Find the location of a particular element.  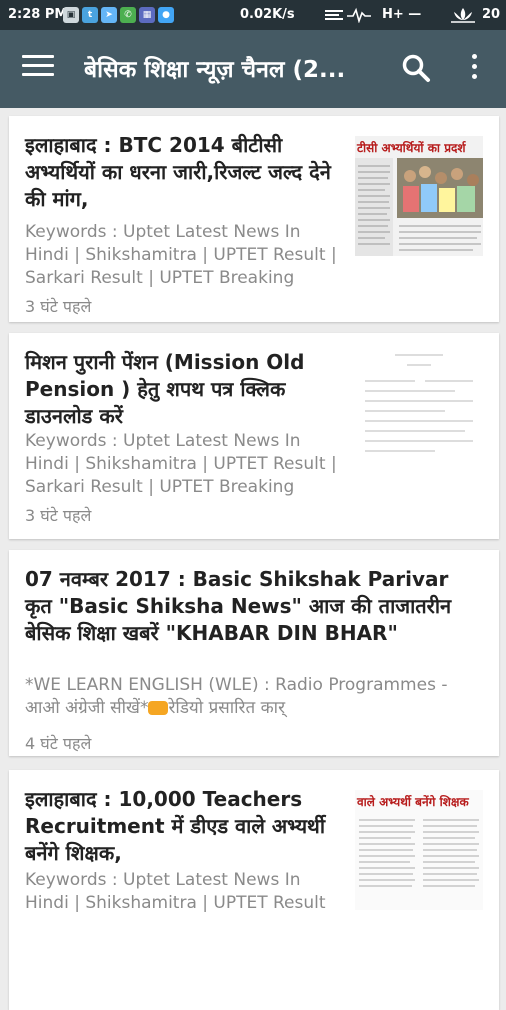

news-thumbnail is located at coordinates (419, 403).